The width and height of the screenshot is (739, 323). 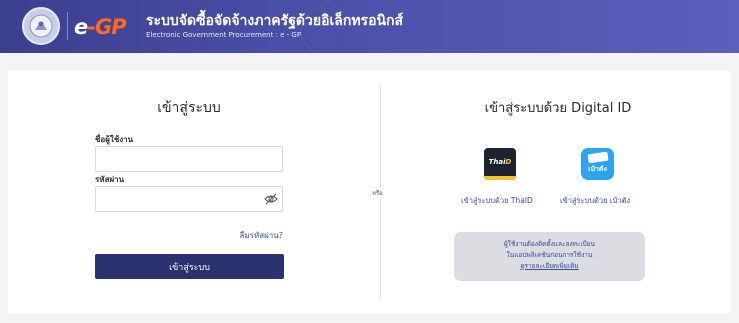 I want to click on login-title: เข้าสู่ระบบ, so click(x=189, y=108).